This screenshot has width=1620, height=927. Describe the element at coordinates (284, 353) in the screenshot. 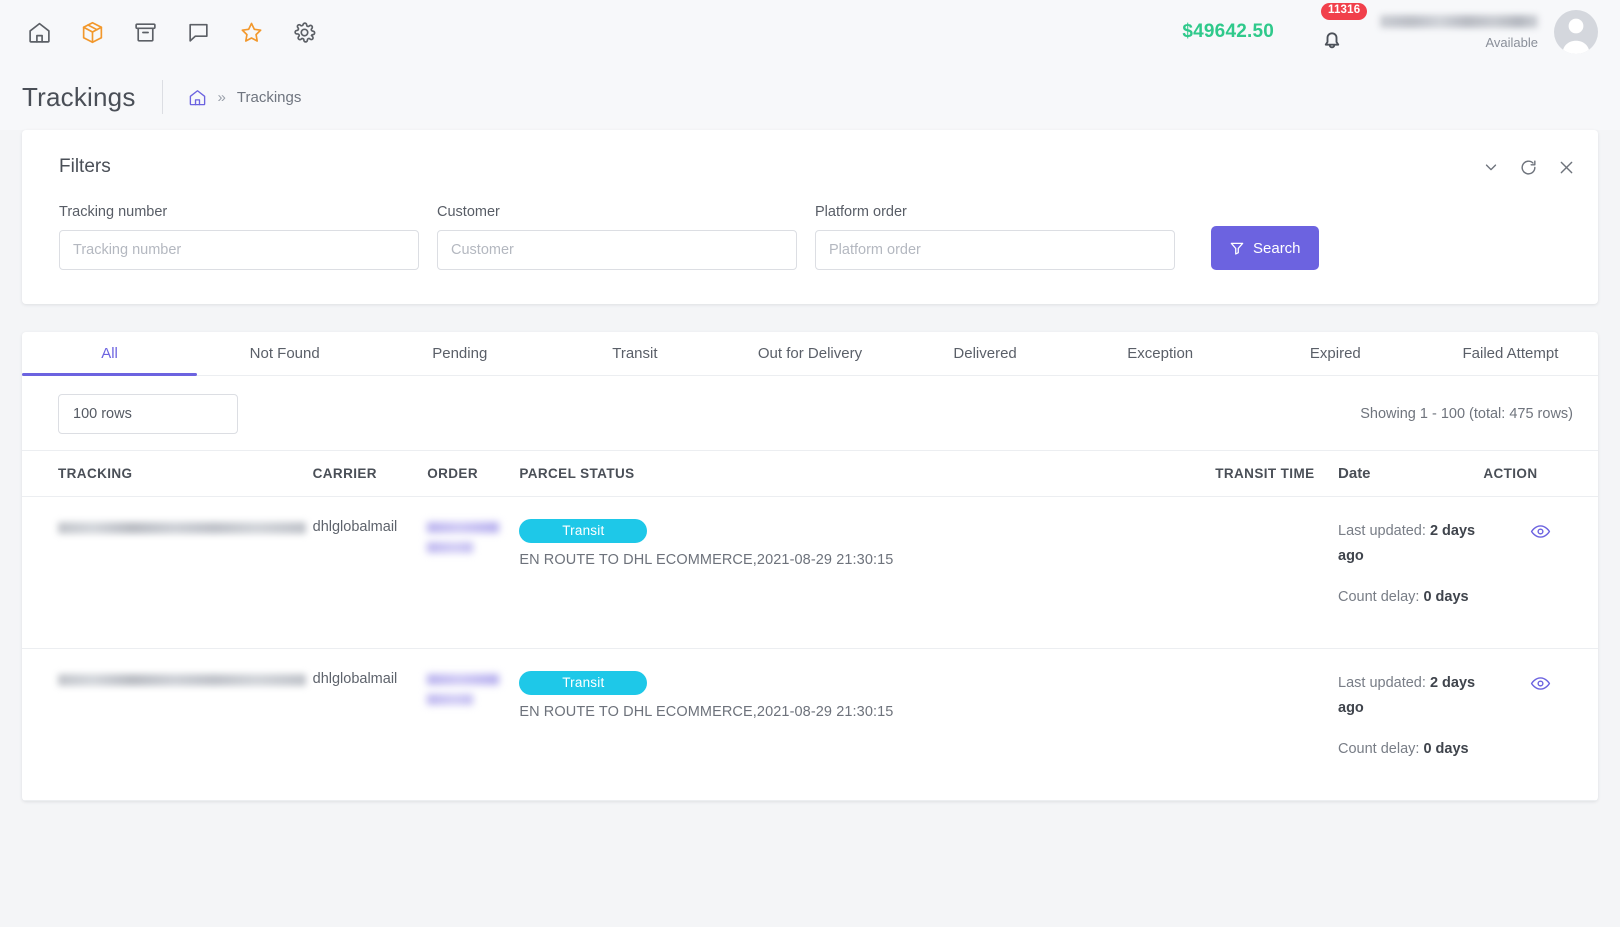

I see `tab-not-found: Not Found` at that location.